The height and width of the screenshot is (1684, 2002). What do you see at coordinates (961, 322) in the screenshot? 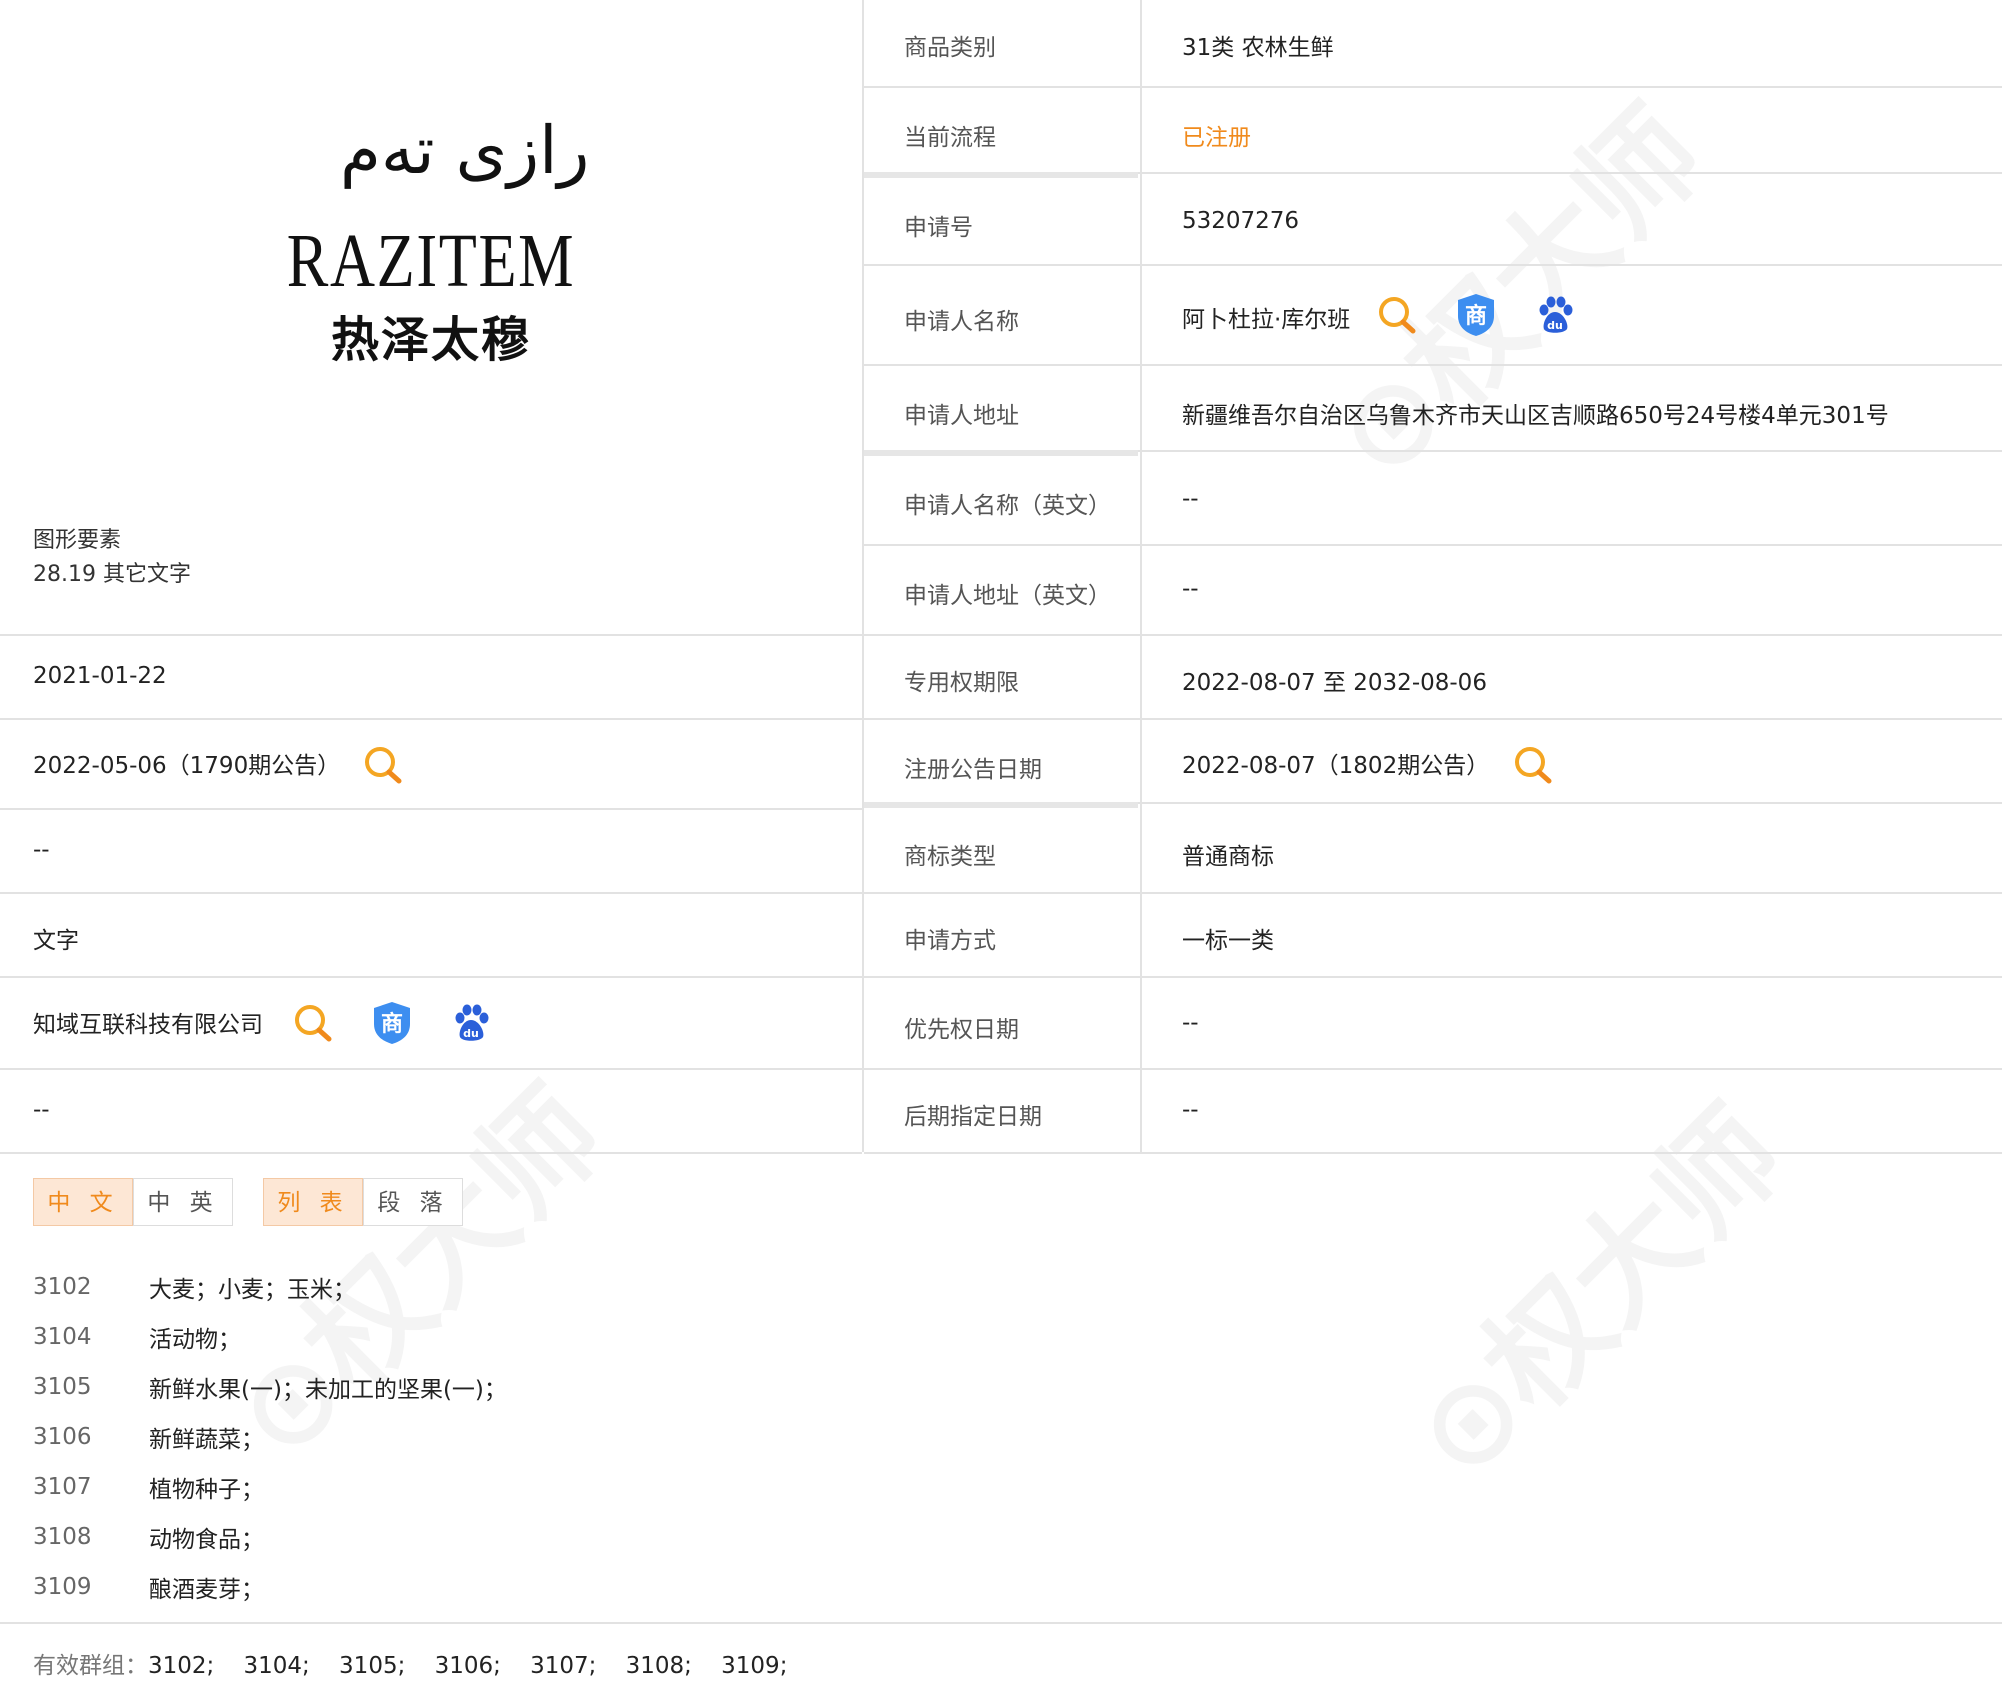
I see `detail-label: 申请人名称` at bounding box center [961, 322].